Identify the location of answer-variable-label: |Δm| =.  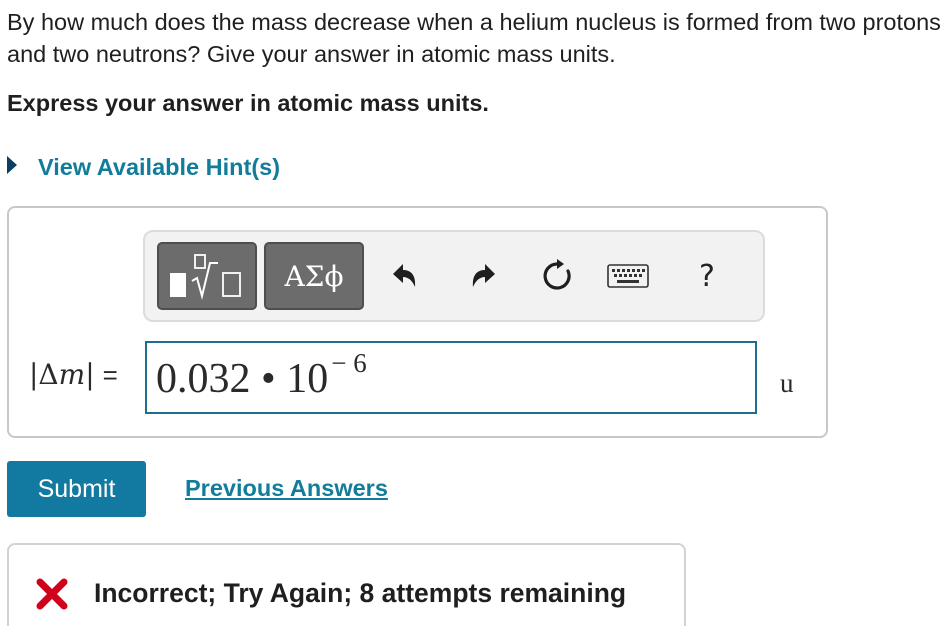
(73, 374).